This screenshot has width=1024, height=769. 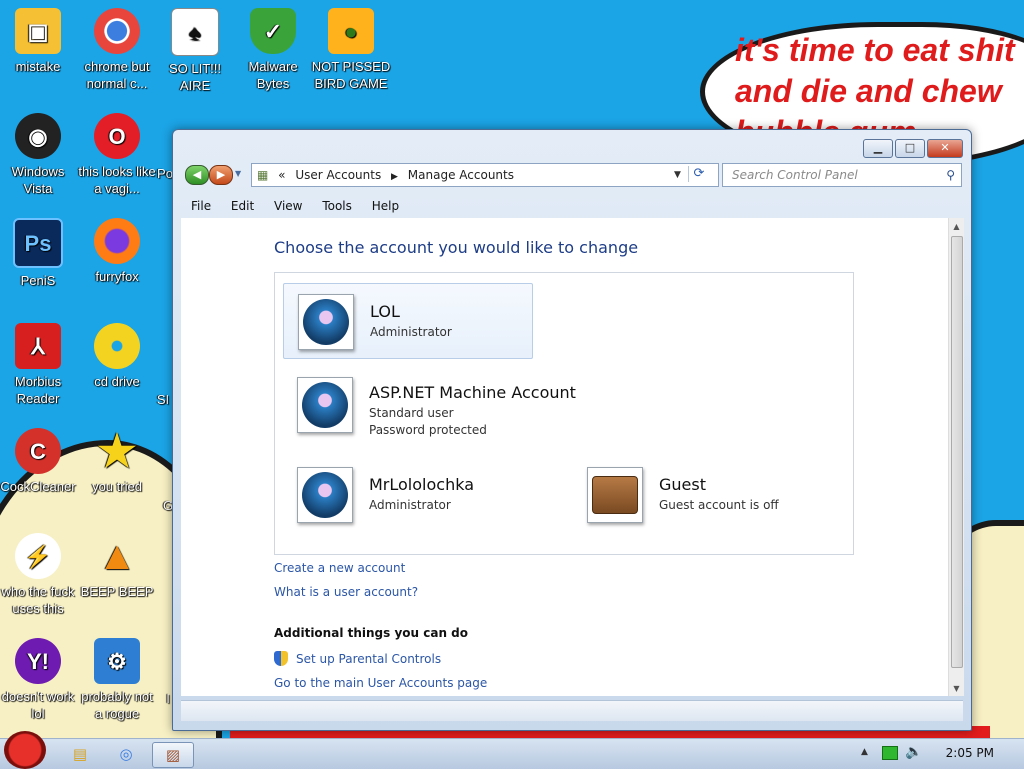 I want to click on desktop-icon-vlc: ▲ BEEP BEEP, so click(x=117, y=566).